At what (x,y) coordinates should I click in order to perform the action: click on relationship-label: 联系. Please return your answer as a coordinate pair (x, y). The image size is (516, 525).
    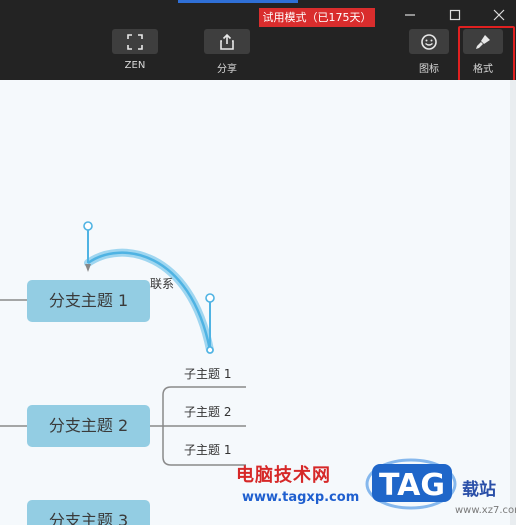
    Looking at the image, I should click on (162, 283).